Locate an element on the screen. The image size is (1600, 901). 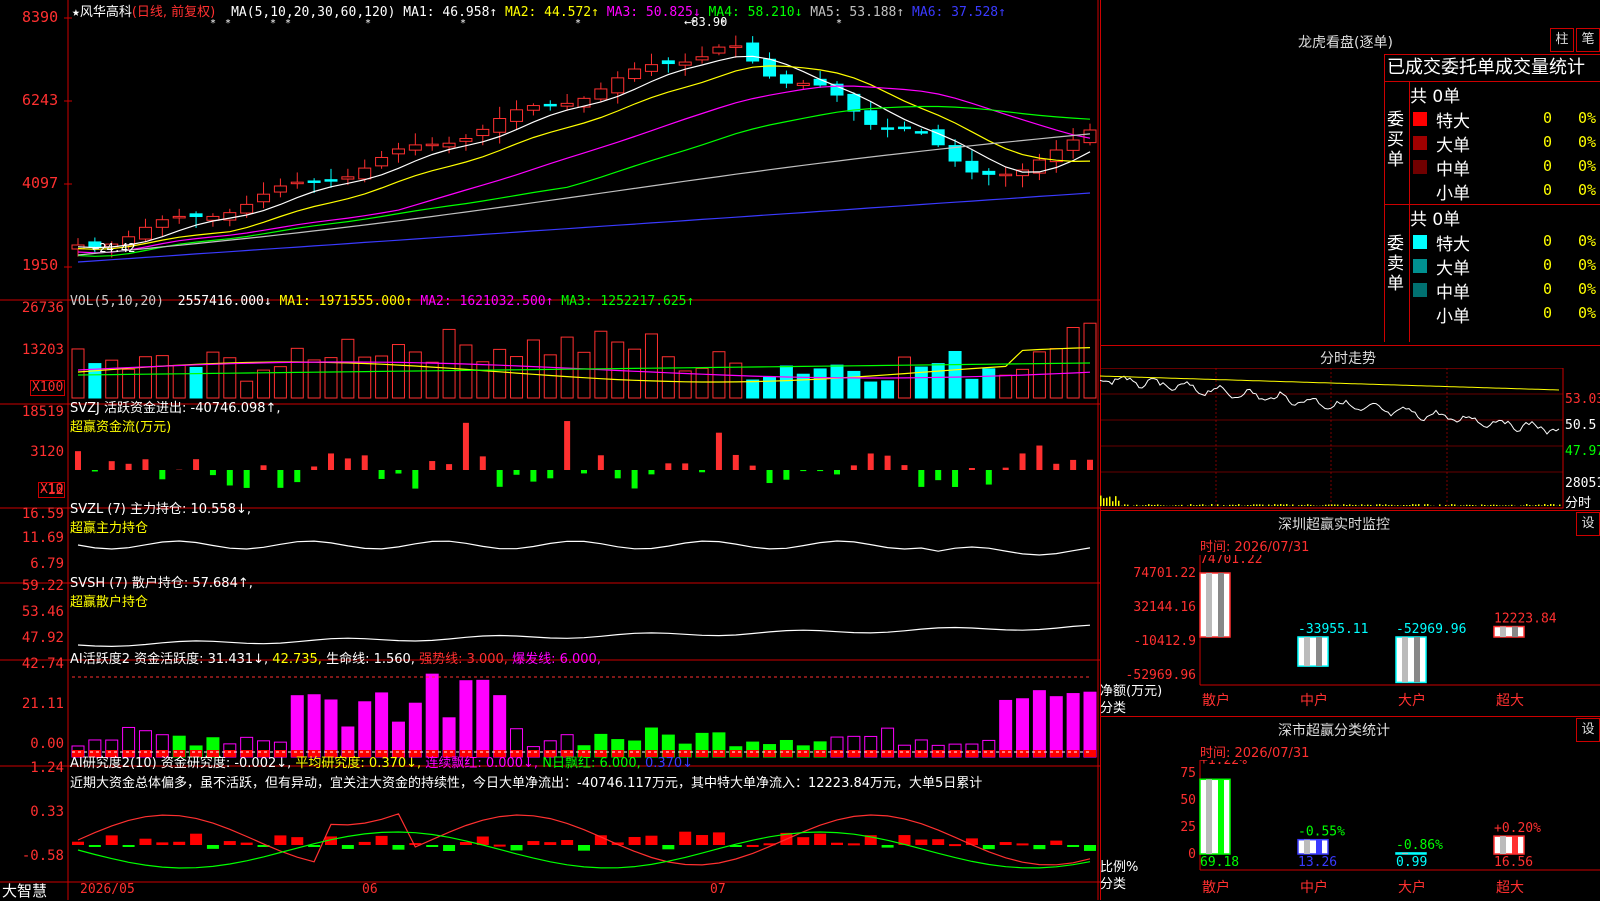
sh-category: 中户 is located at coordinates (1314, 887).